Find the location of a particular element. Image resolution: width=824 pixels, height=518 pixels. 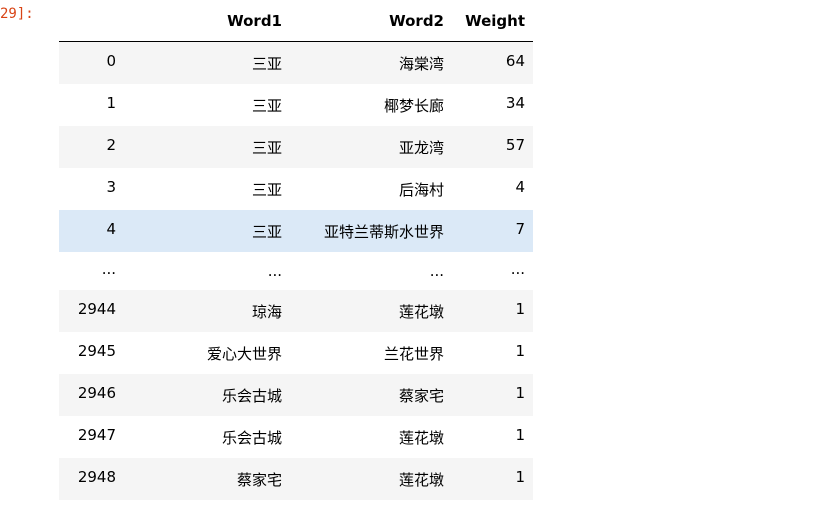

row-index: 2948 is located at coordinates (96, 477).